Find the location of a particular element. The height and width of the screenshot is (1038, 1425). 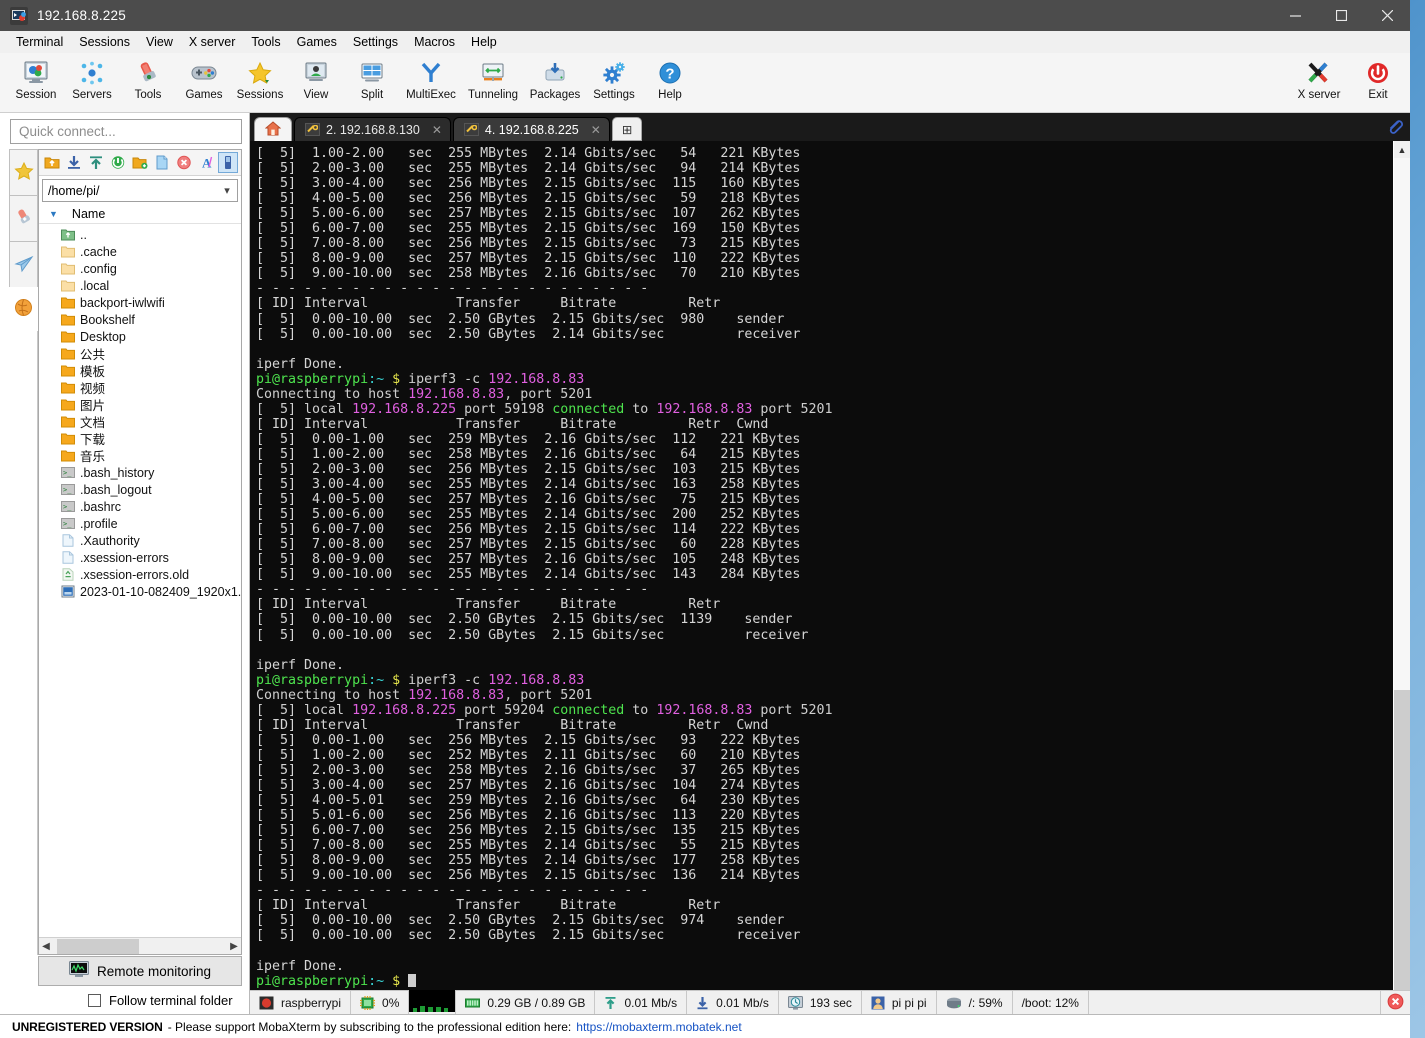

toolbar-button-sessions-list: Sessions is located at coordinates (260, 77).